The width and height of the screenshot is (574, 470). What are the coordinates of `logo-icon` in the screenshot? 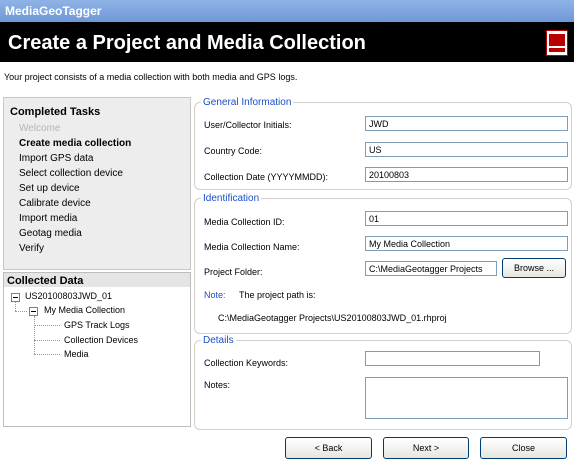 It's located at (557, 43).